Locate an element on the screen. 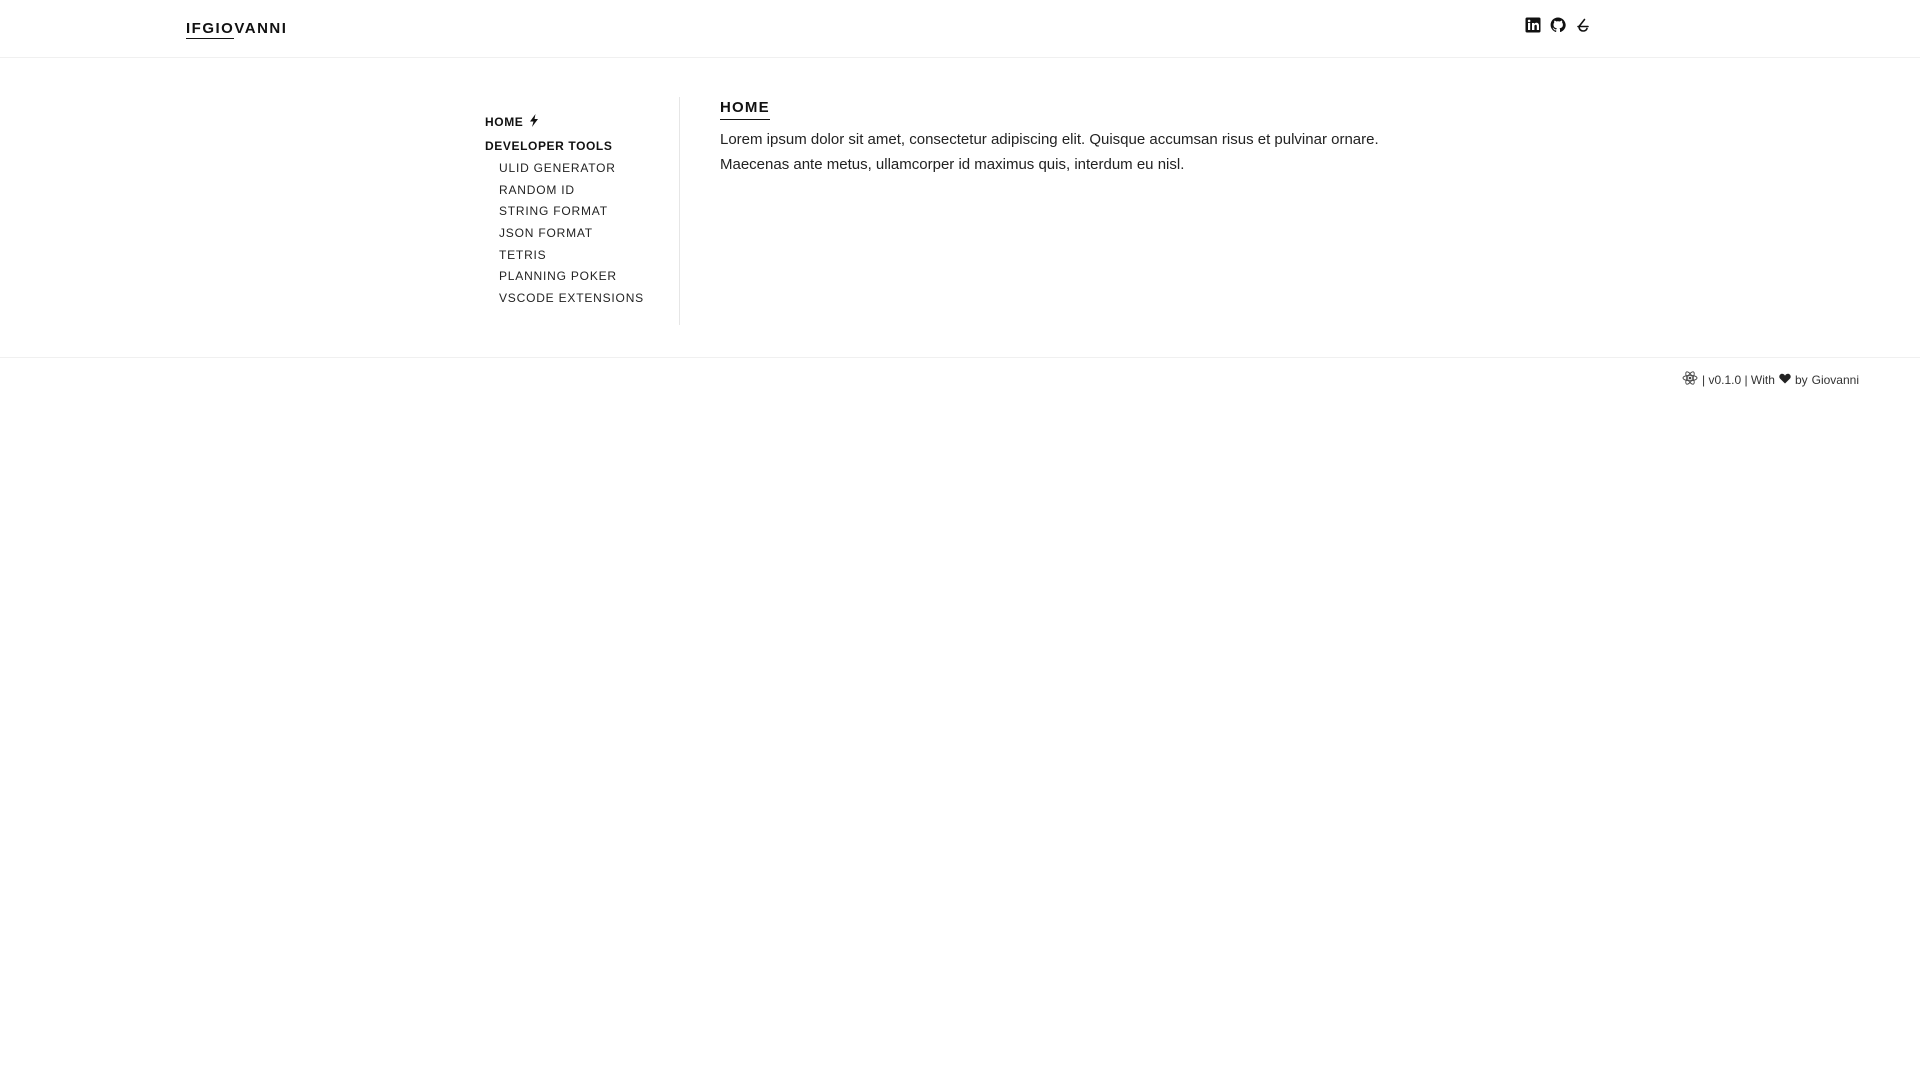 The image size is (1920, 1080). github-icon is located at coordinates (1558, 25).